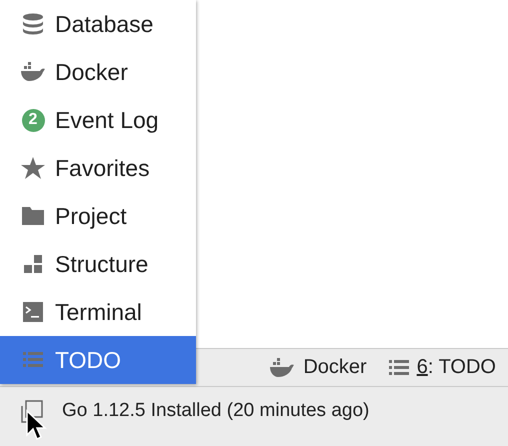 Image resolution: width=508 pixels, height=446 pixels. Describe the element at coordinates (33, 120) in the screenshot. I see `count-badge: 2` at that location.